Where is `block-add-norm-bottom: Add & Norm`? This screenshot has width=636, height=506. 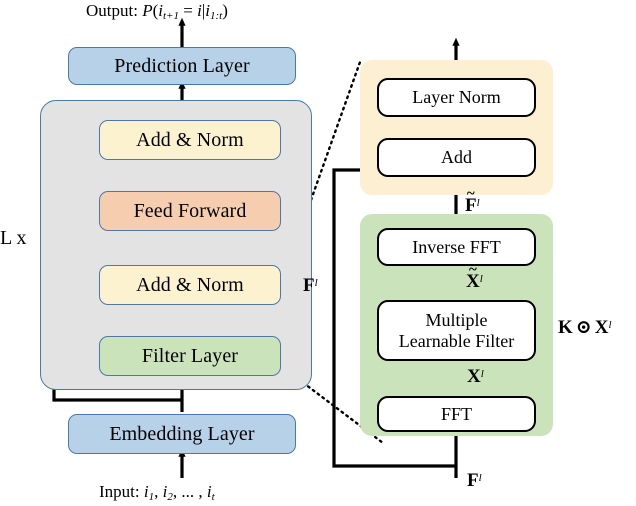 block-add-norm-bottom: Add & Norm is located at coordinates (190, 285).